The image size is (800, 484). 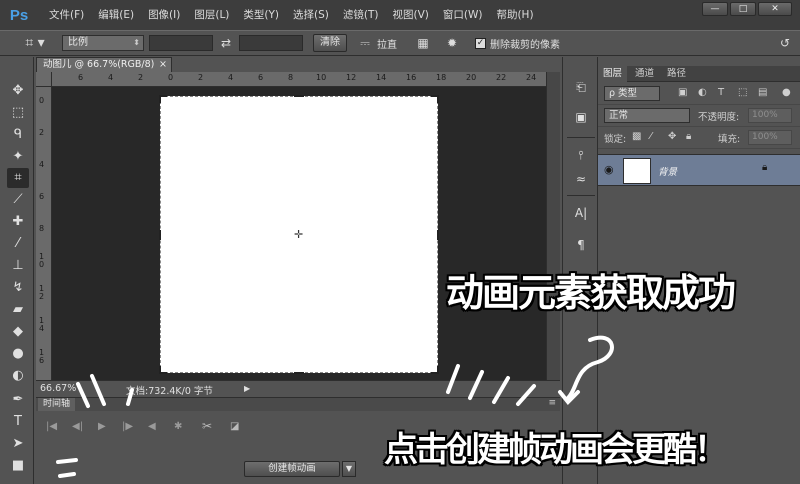 I want to click on delete-pixels-checkbox: ✓, so click(x=480, y=43).